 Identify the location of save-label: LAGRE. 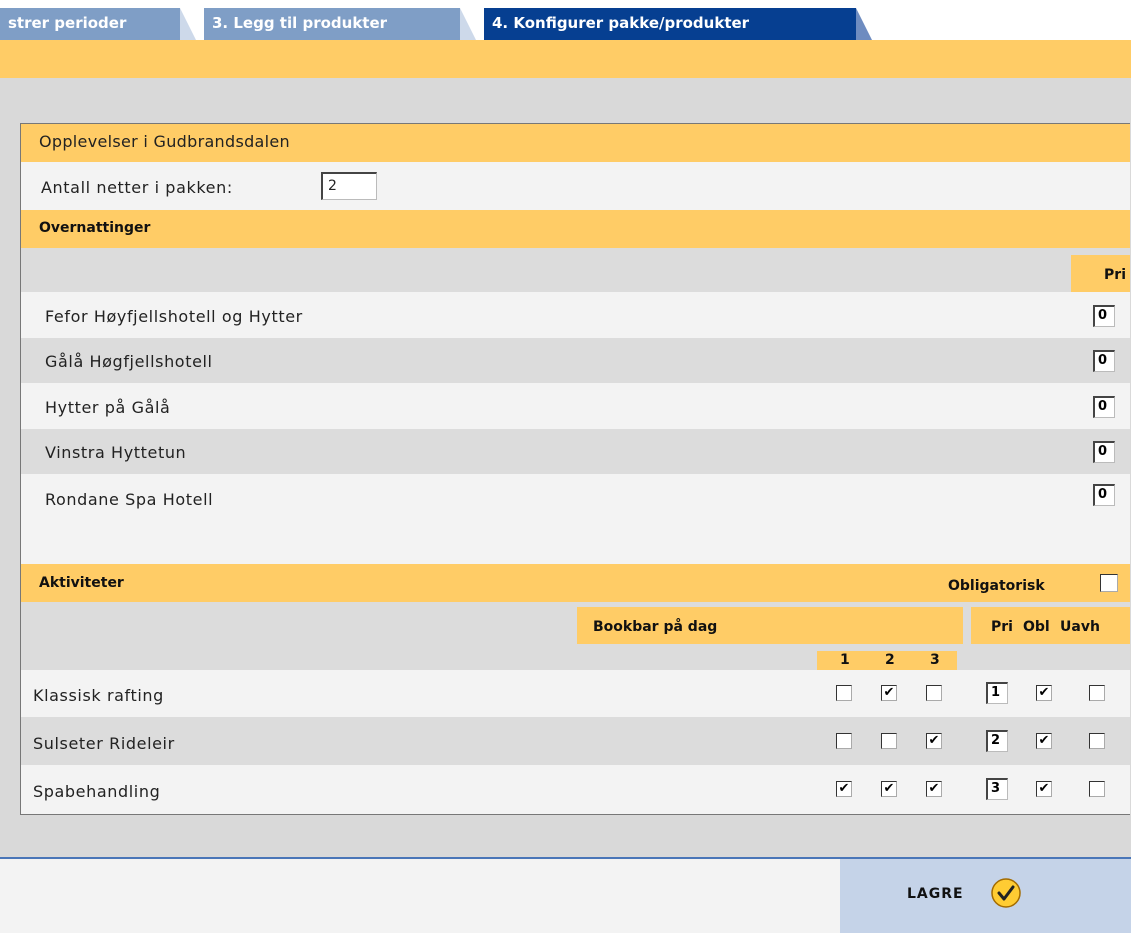
(935, 894).